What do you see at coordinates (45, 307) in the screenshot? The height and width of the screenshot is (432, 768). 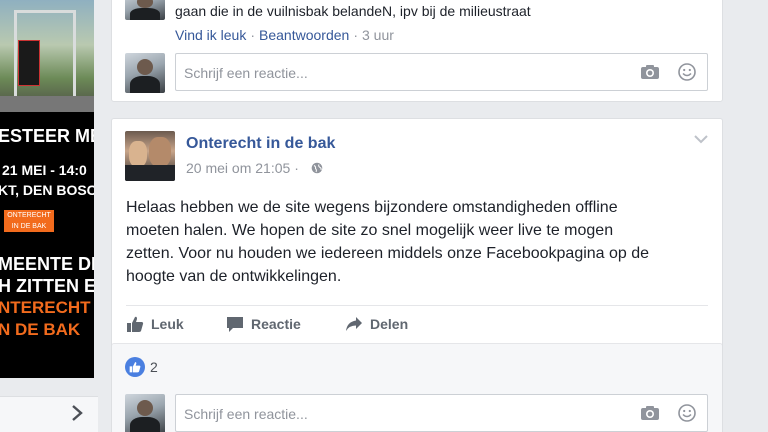 I see `ad-text-line: NTERECHT` at bounding box center [45, 307].